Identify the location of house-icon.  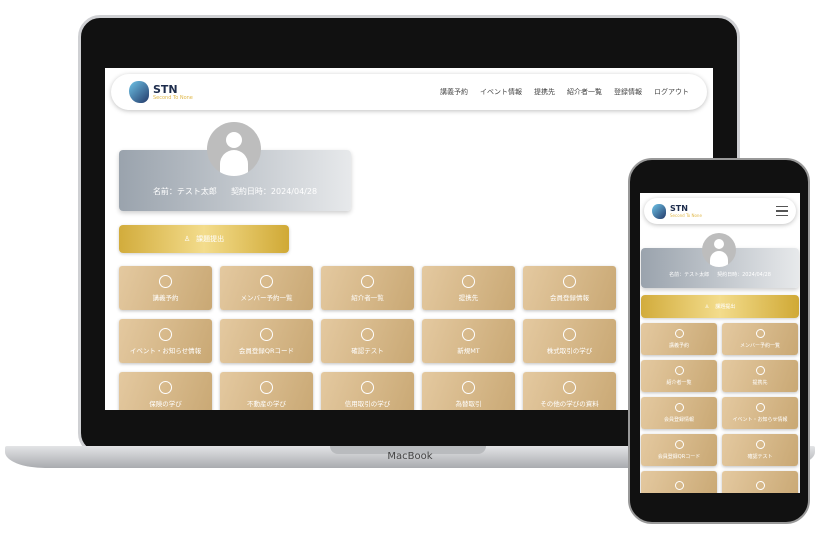
(165, 387).